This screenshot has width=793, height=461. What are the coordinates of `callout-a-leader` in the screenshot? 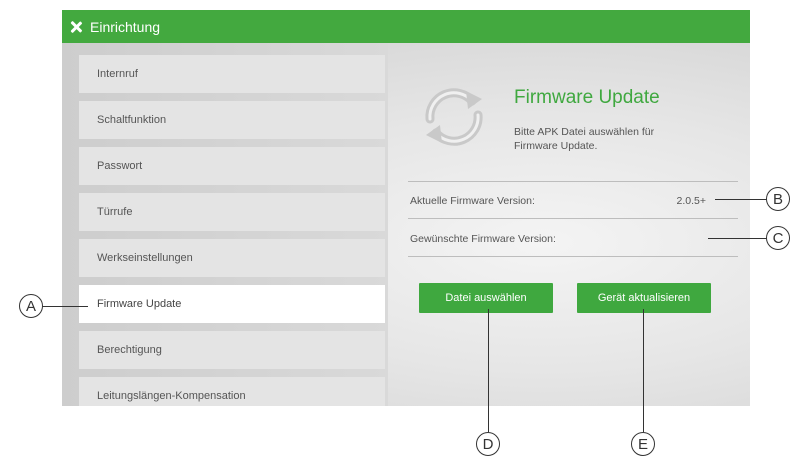 It's located at (65, 306).